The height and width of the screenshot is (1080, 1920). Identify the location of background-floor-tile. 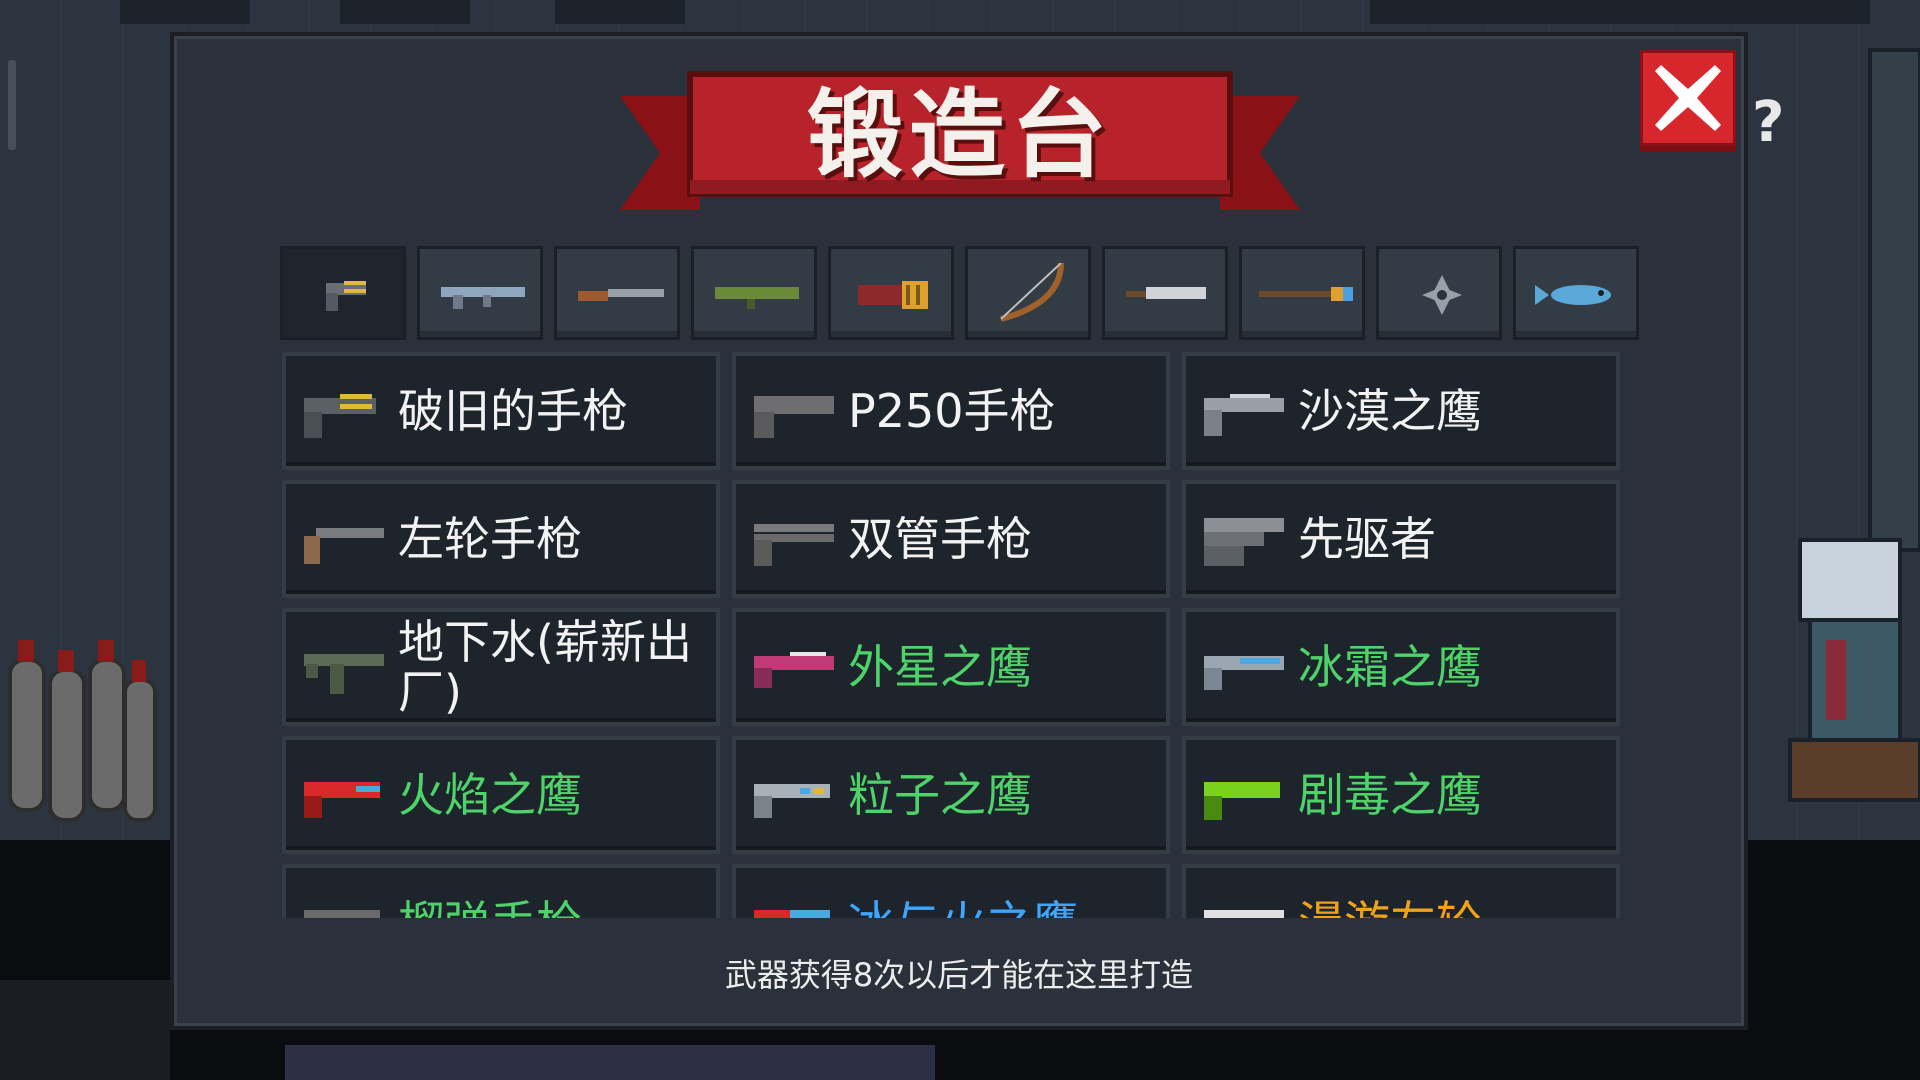
(610, 1062).